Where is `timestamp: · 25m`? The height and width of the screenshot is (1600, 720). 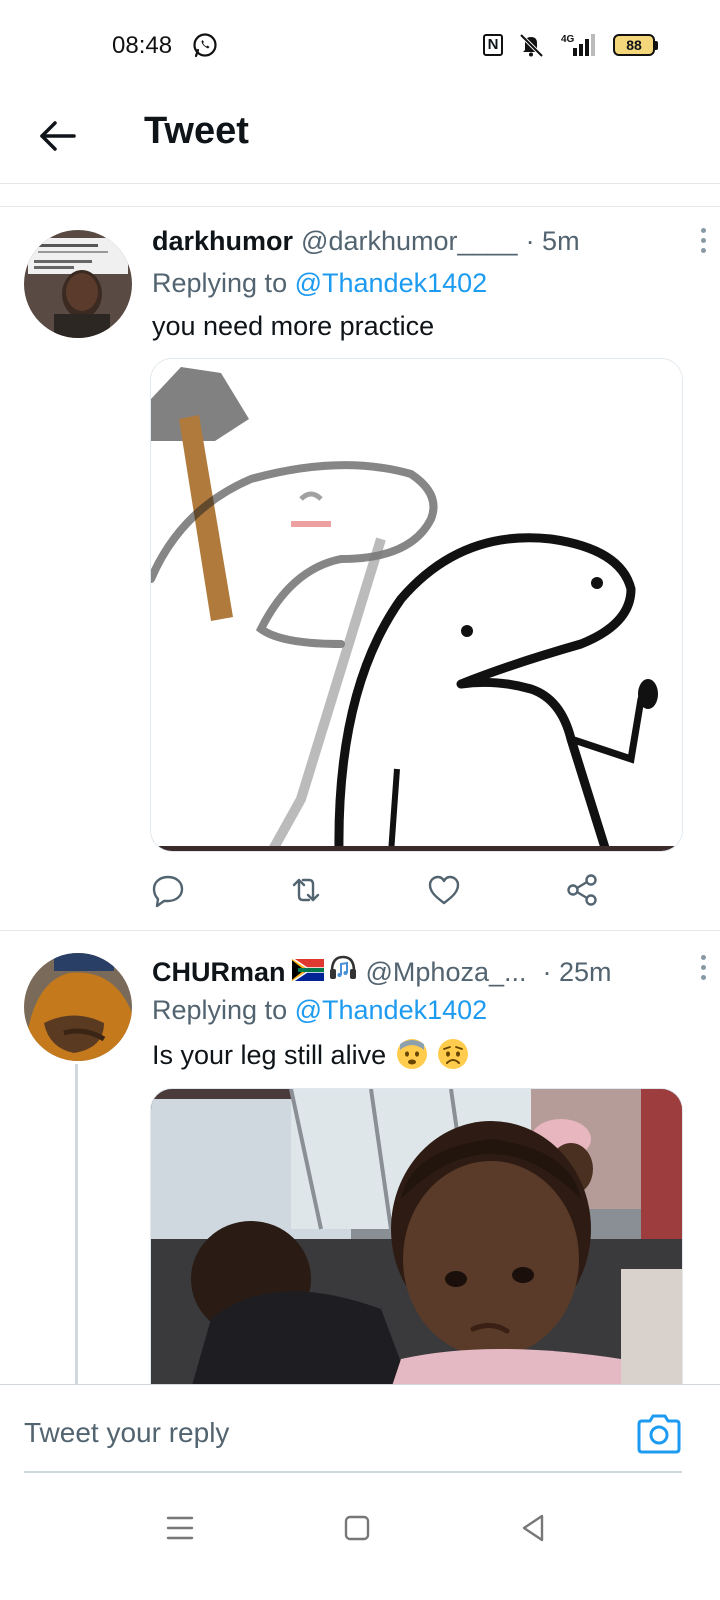
timestamp: · 25m is located at coordinates (577, 972).